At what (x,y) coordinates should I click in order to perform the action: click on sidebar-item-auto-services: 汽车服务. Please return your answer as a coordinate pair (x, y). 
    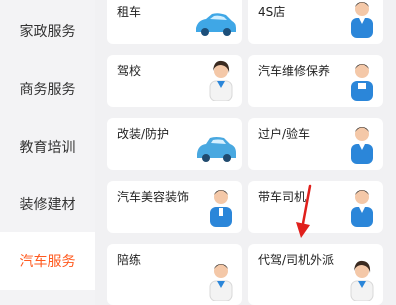
    Looking at the image, I should click on (47, 261).